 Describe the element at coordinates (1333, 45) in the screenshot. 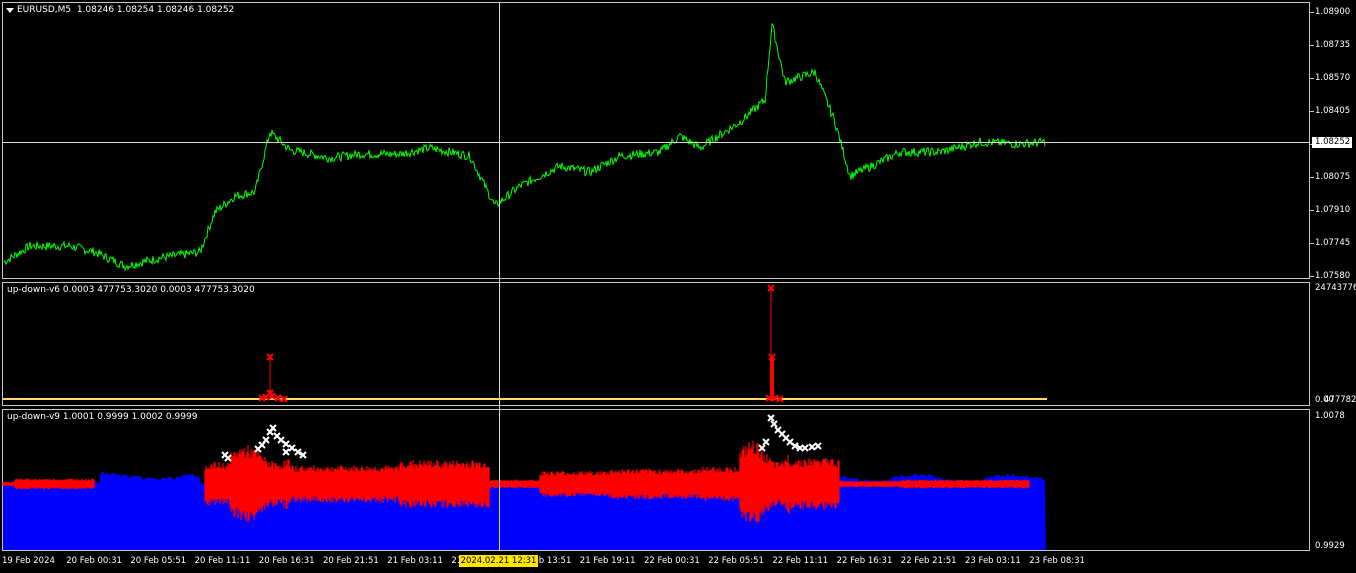

I see `price-scale-label: 1.08735` at that location.